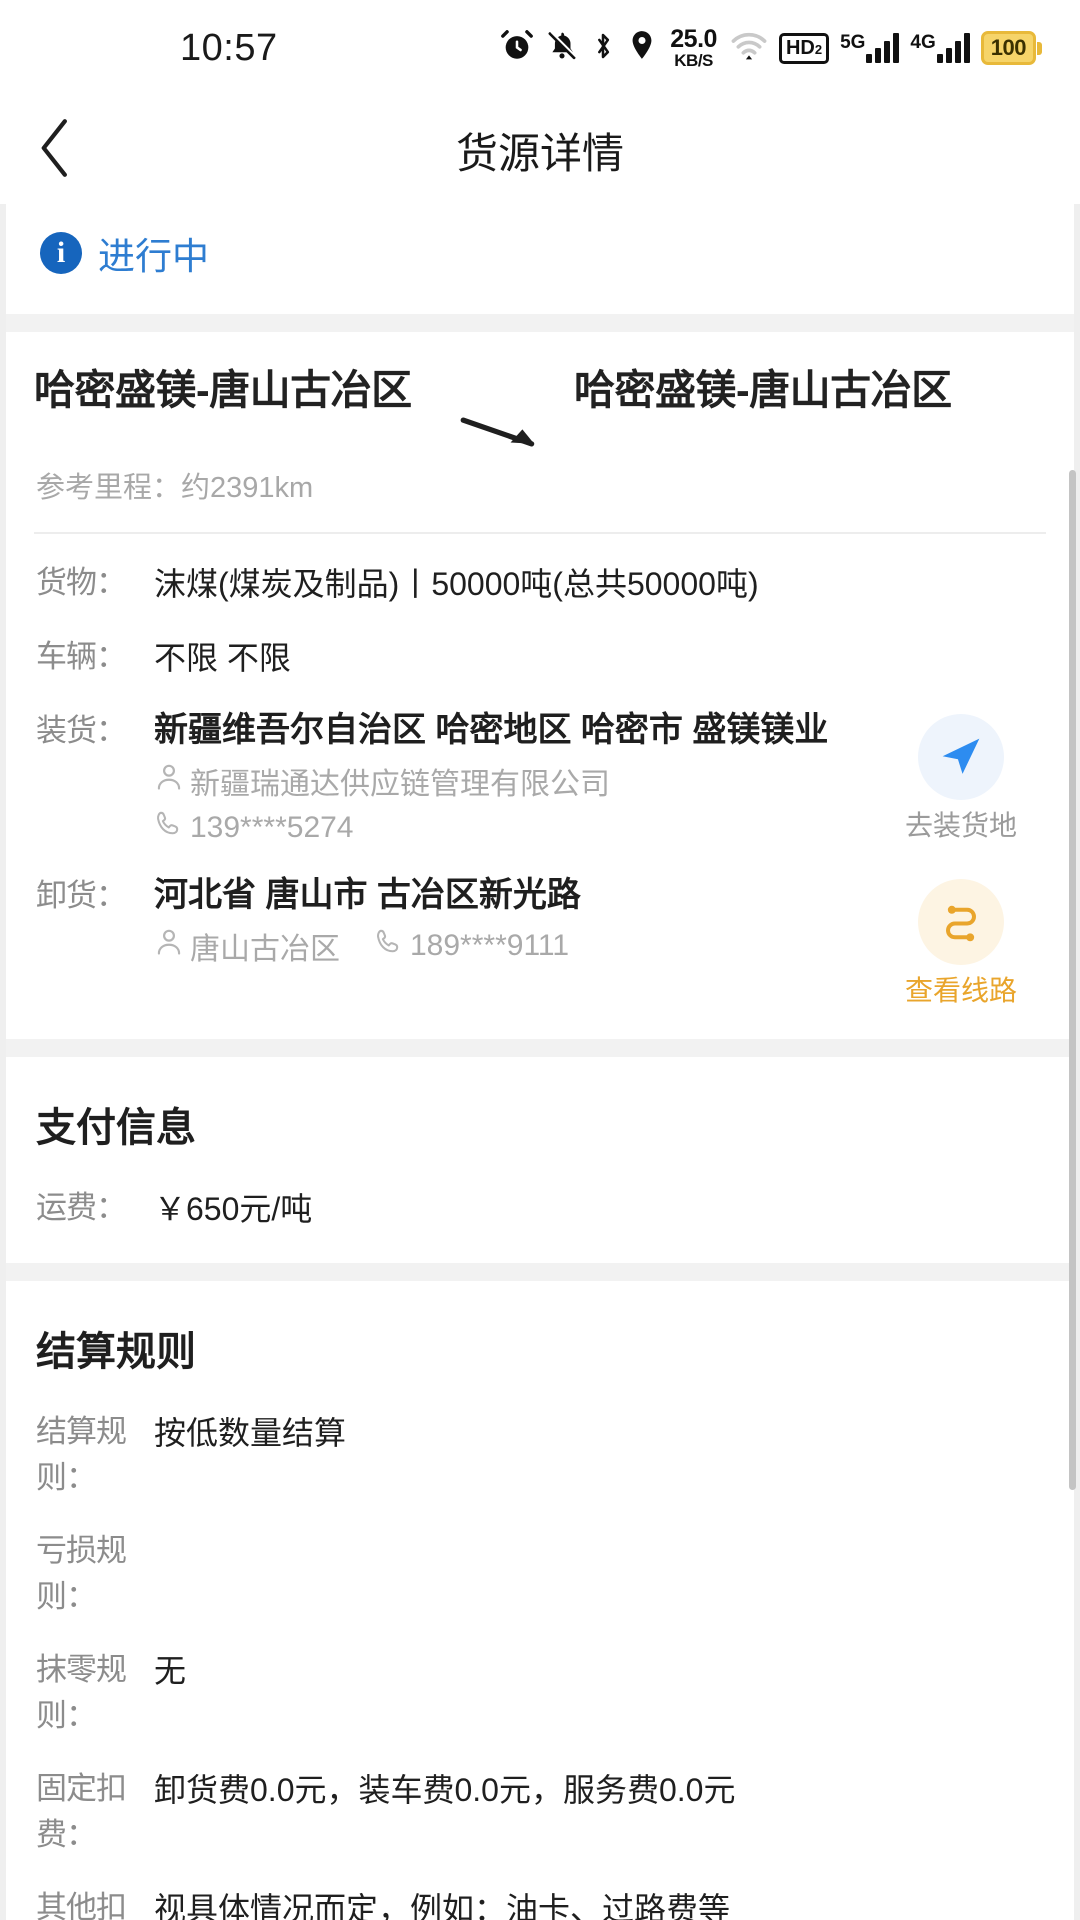 This screenshot has width=1080, height=1920. What do you see at coordinates (763, 390) in the screenshot?
I see `route-destination: 哈密盛镁-唐山古冶区` at bounding box center [763, 390].